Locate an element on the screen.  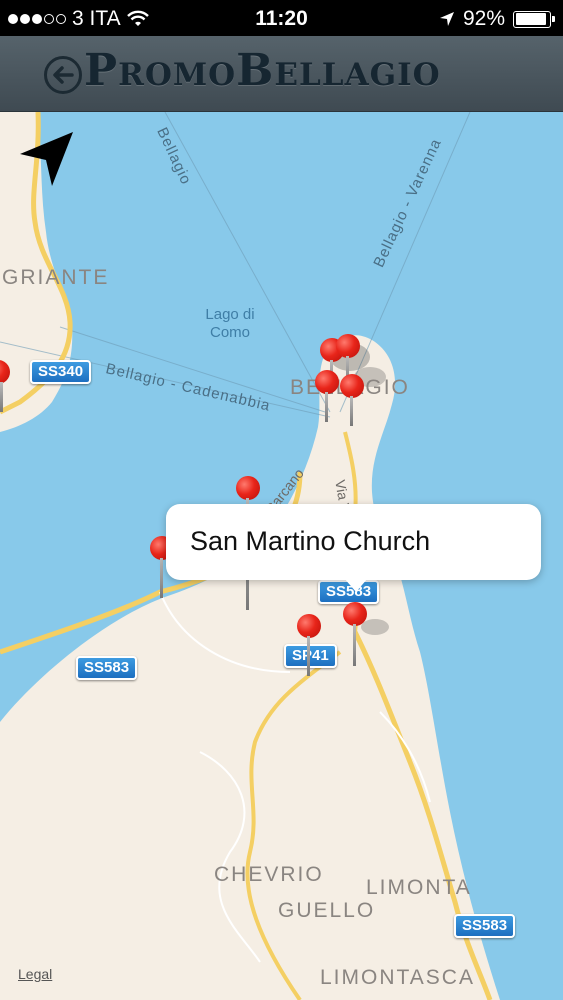
ferry-line-north is located at coordinates (247, 262).